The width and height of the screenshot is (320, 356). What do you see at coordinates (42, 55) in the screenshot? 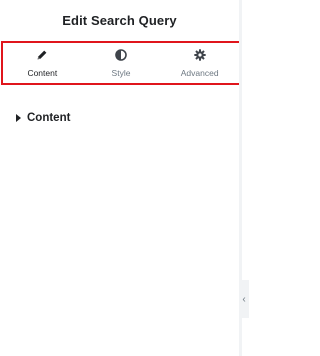
I see `pencil-icon` at bounding box center [42, 55].